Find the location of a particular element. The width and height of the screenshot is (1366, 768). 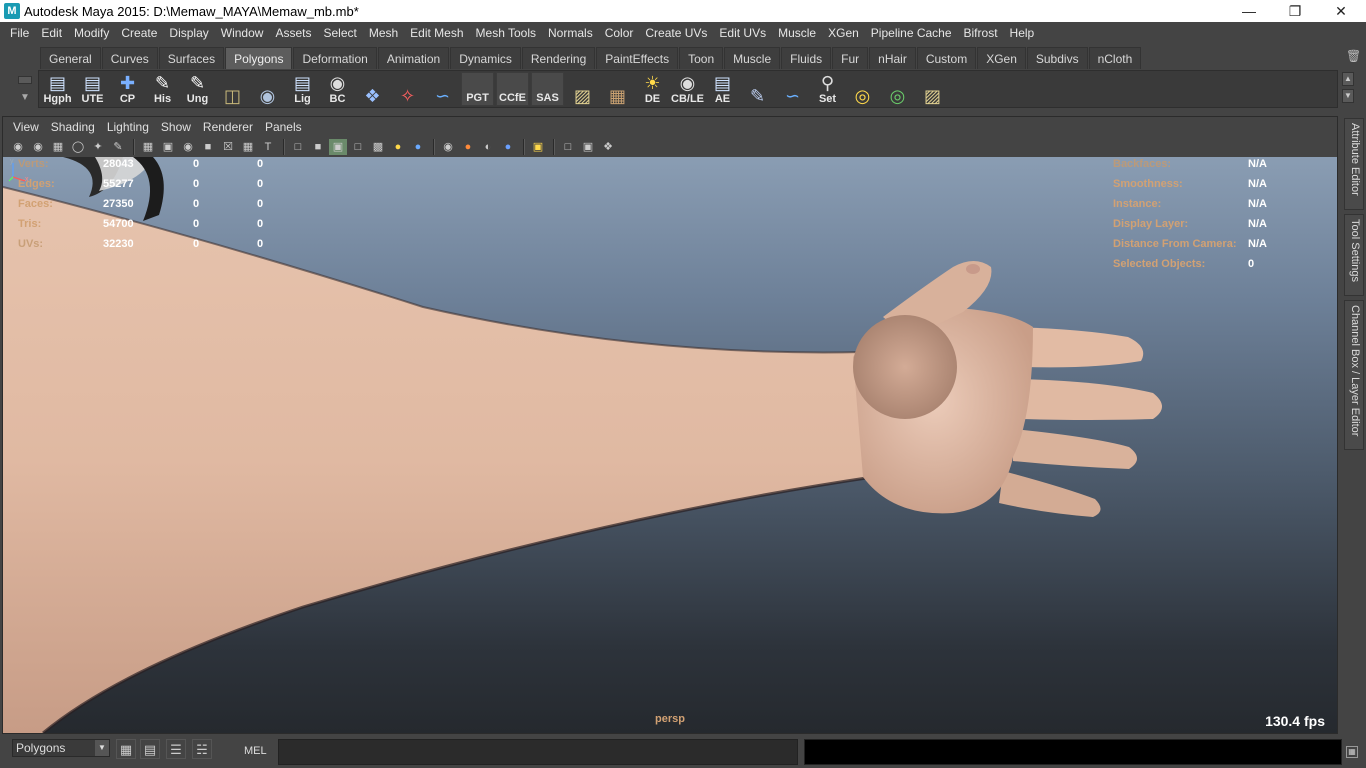

shelf-tab-deformation: Deformation is located at coordinates (335, 58).